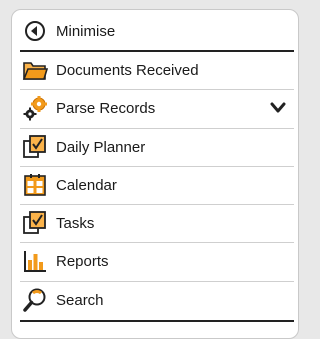  Describe the element at coordinates (155, 31) in the screenshot. I see `minimise-button: Minimise` at that location.